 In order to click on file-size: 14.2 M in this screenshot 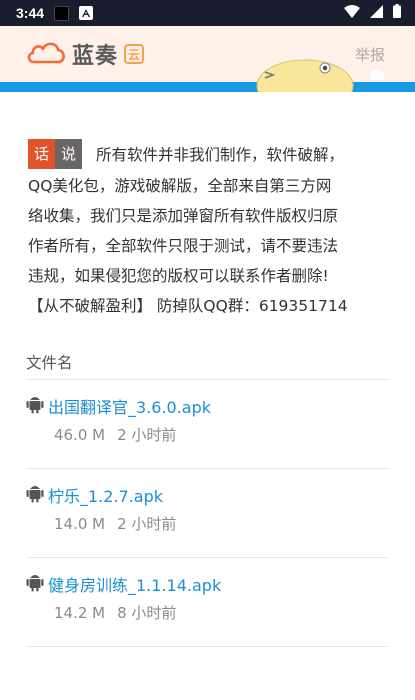, I will do `click(80, 612)`.